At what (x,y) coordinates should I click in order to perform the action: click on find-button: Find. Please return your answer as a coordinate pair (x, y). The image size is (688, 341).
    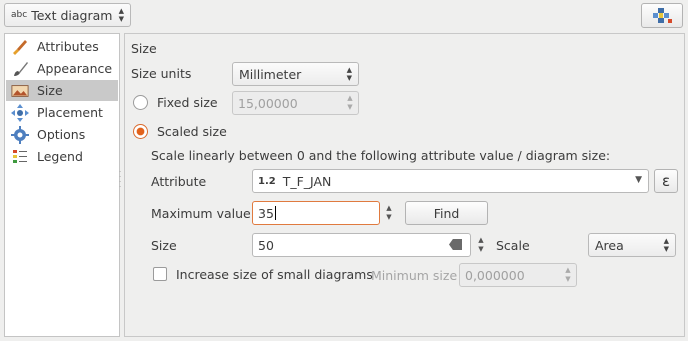
    Looking at the image, I should click on (446, 213).